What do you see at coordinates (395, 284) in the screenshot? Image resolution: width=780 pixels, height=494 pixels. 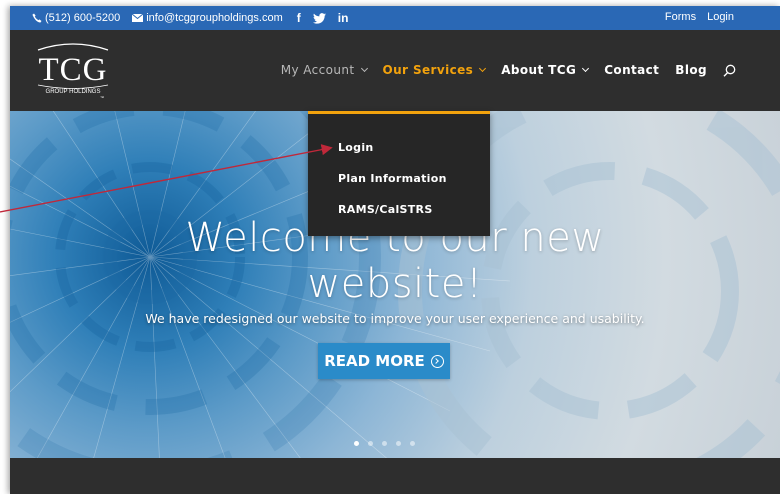 I see `hero-title-line-2: website!` at bounding box center [395, 284].